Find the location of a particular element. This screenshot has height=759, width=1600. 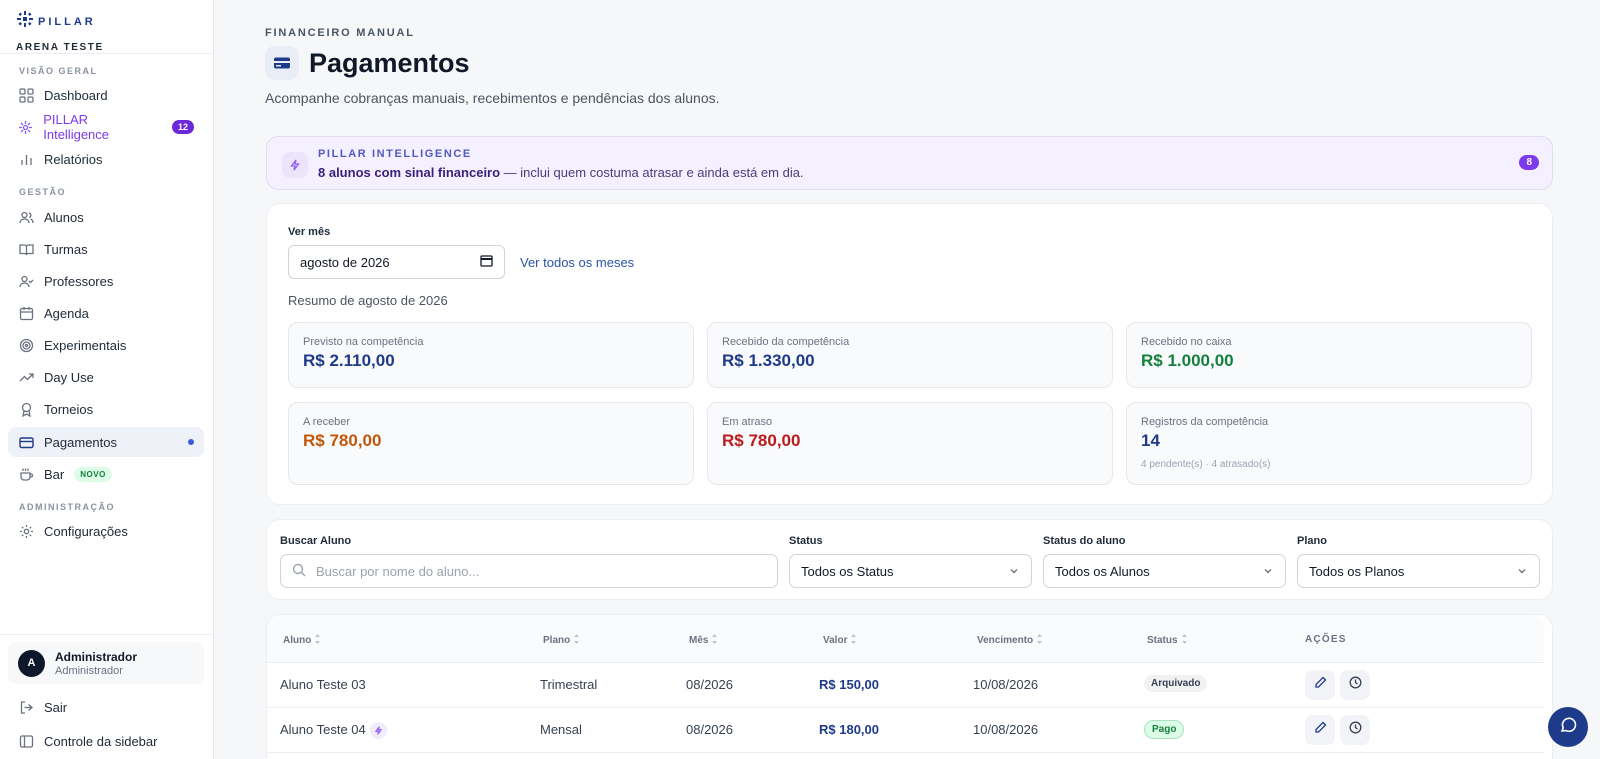

status-badge: Arquivado is located at coordinates (1176, 683).